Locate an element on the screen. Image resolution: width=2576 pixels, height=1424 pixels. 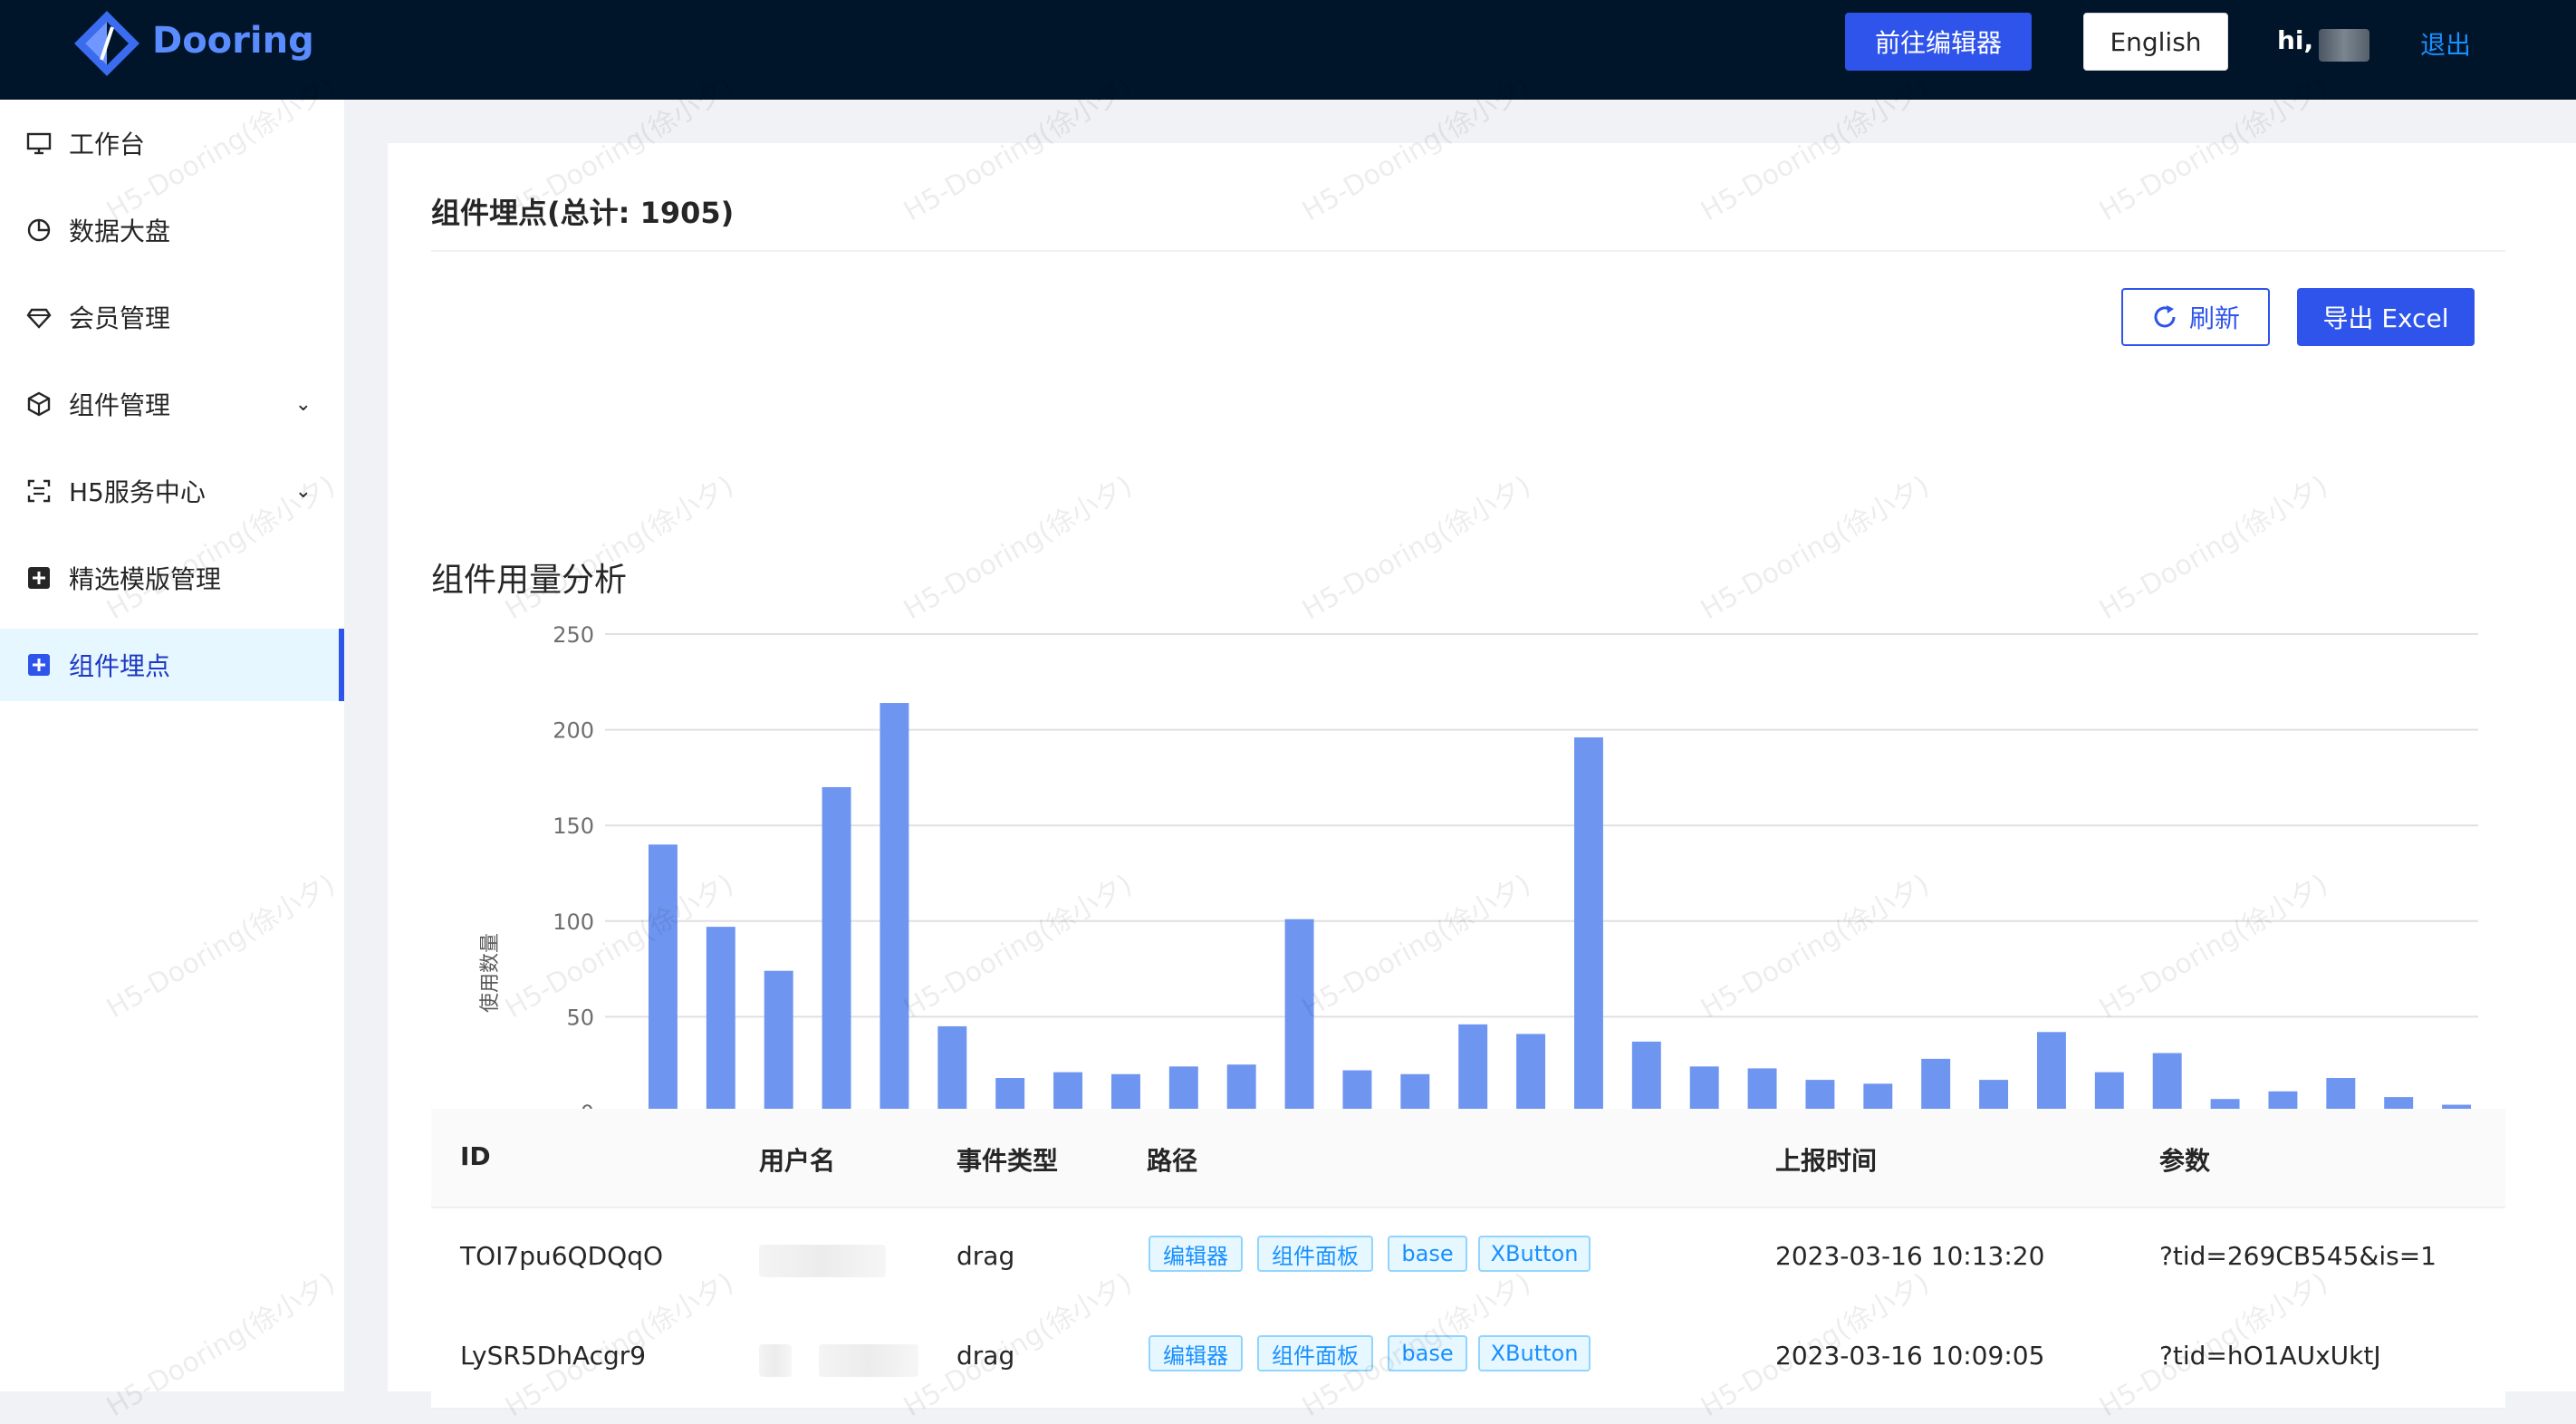
y-tick-label: 100 is located at coordinates (573, 922).